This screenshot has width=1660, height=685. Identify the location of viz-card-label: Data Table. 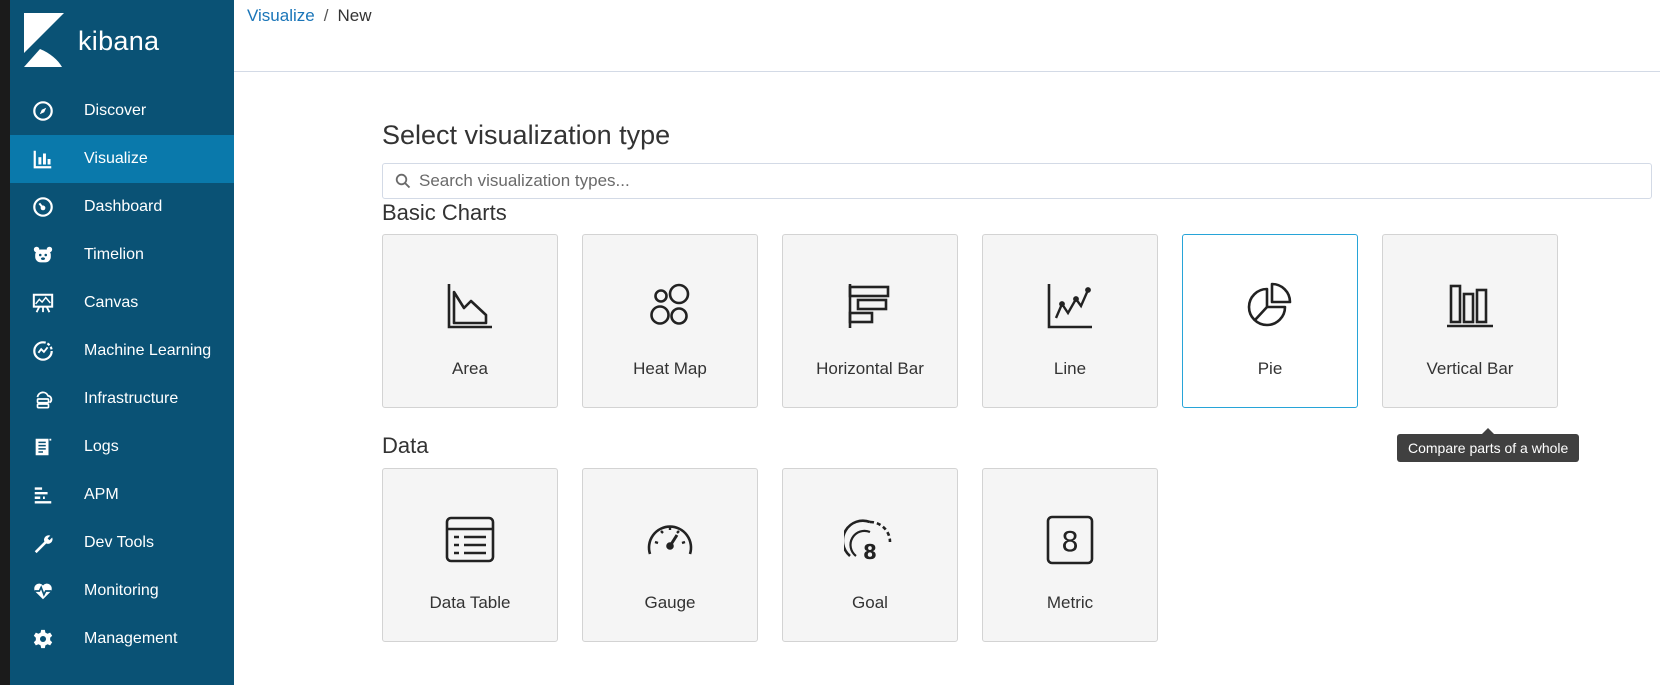
(470, 602).